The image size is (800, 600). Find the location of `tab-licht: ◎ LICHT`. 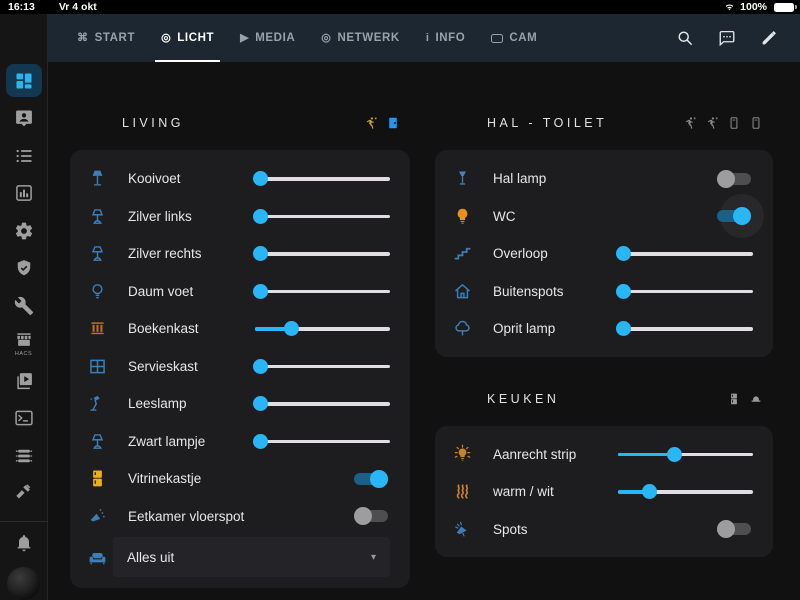

tab-licht: ◎ LICHT is located at coordinates (187, 38).